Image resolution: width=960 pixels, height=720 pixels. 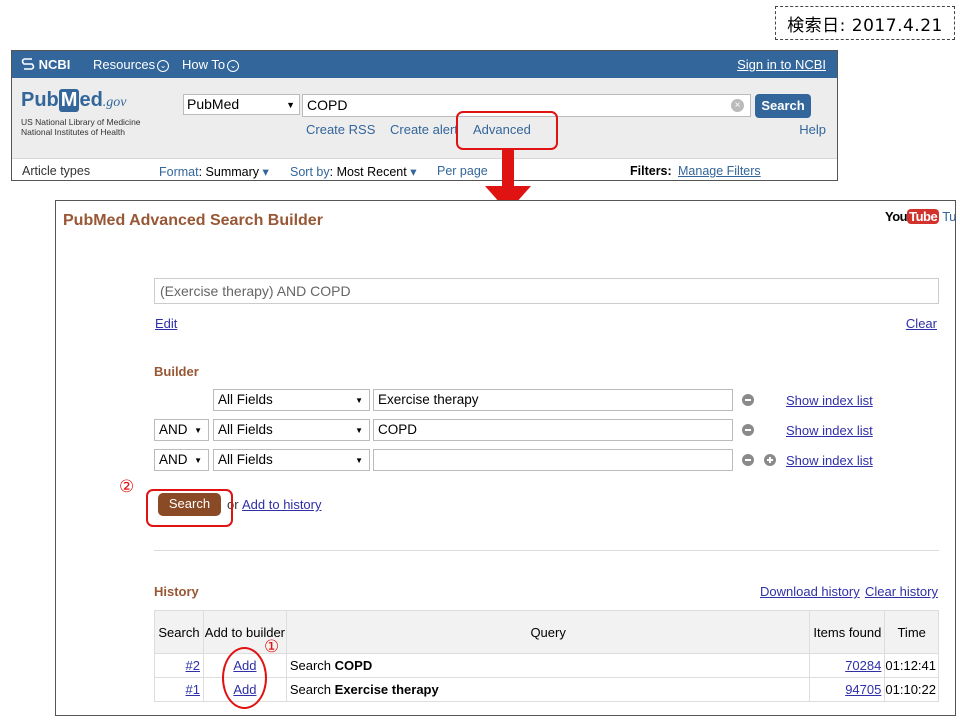 I want to click on library-name-line1: US National Library of Medicine, so click(x=81, y=122).